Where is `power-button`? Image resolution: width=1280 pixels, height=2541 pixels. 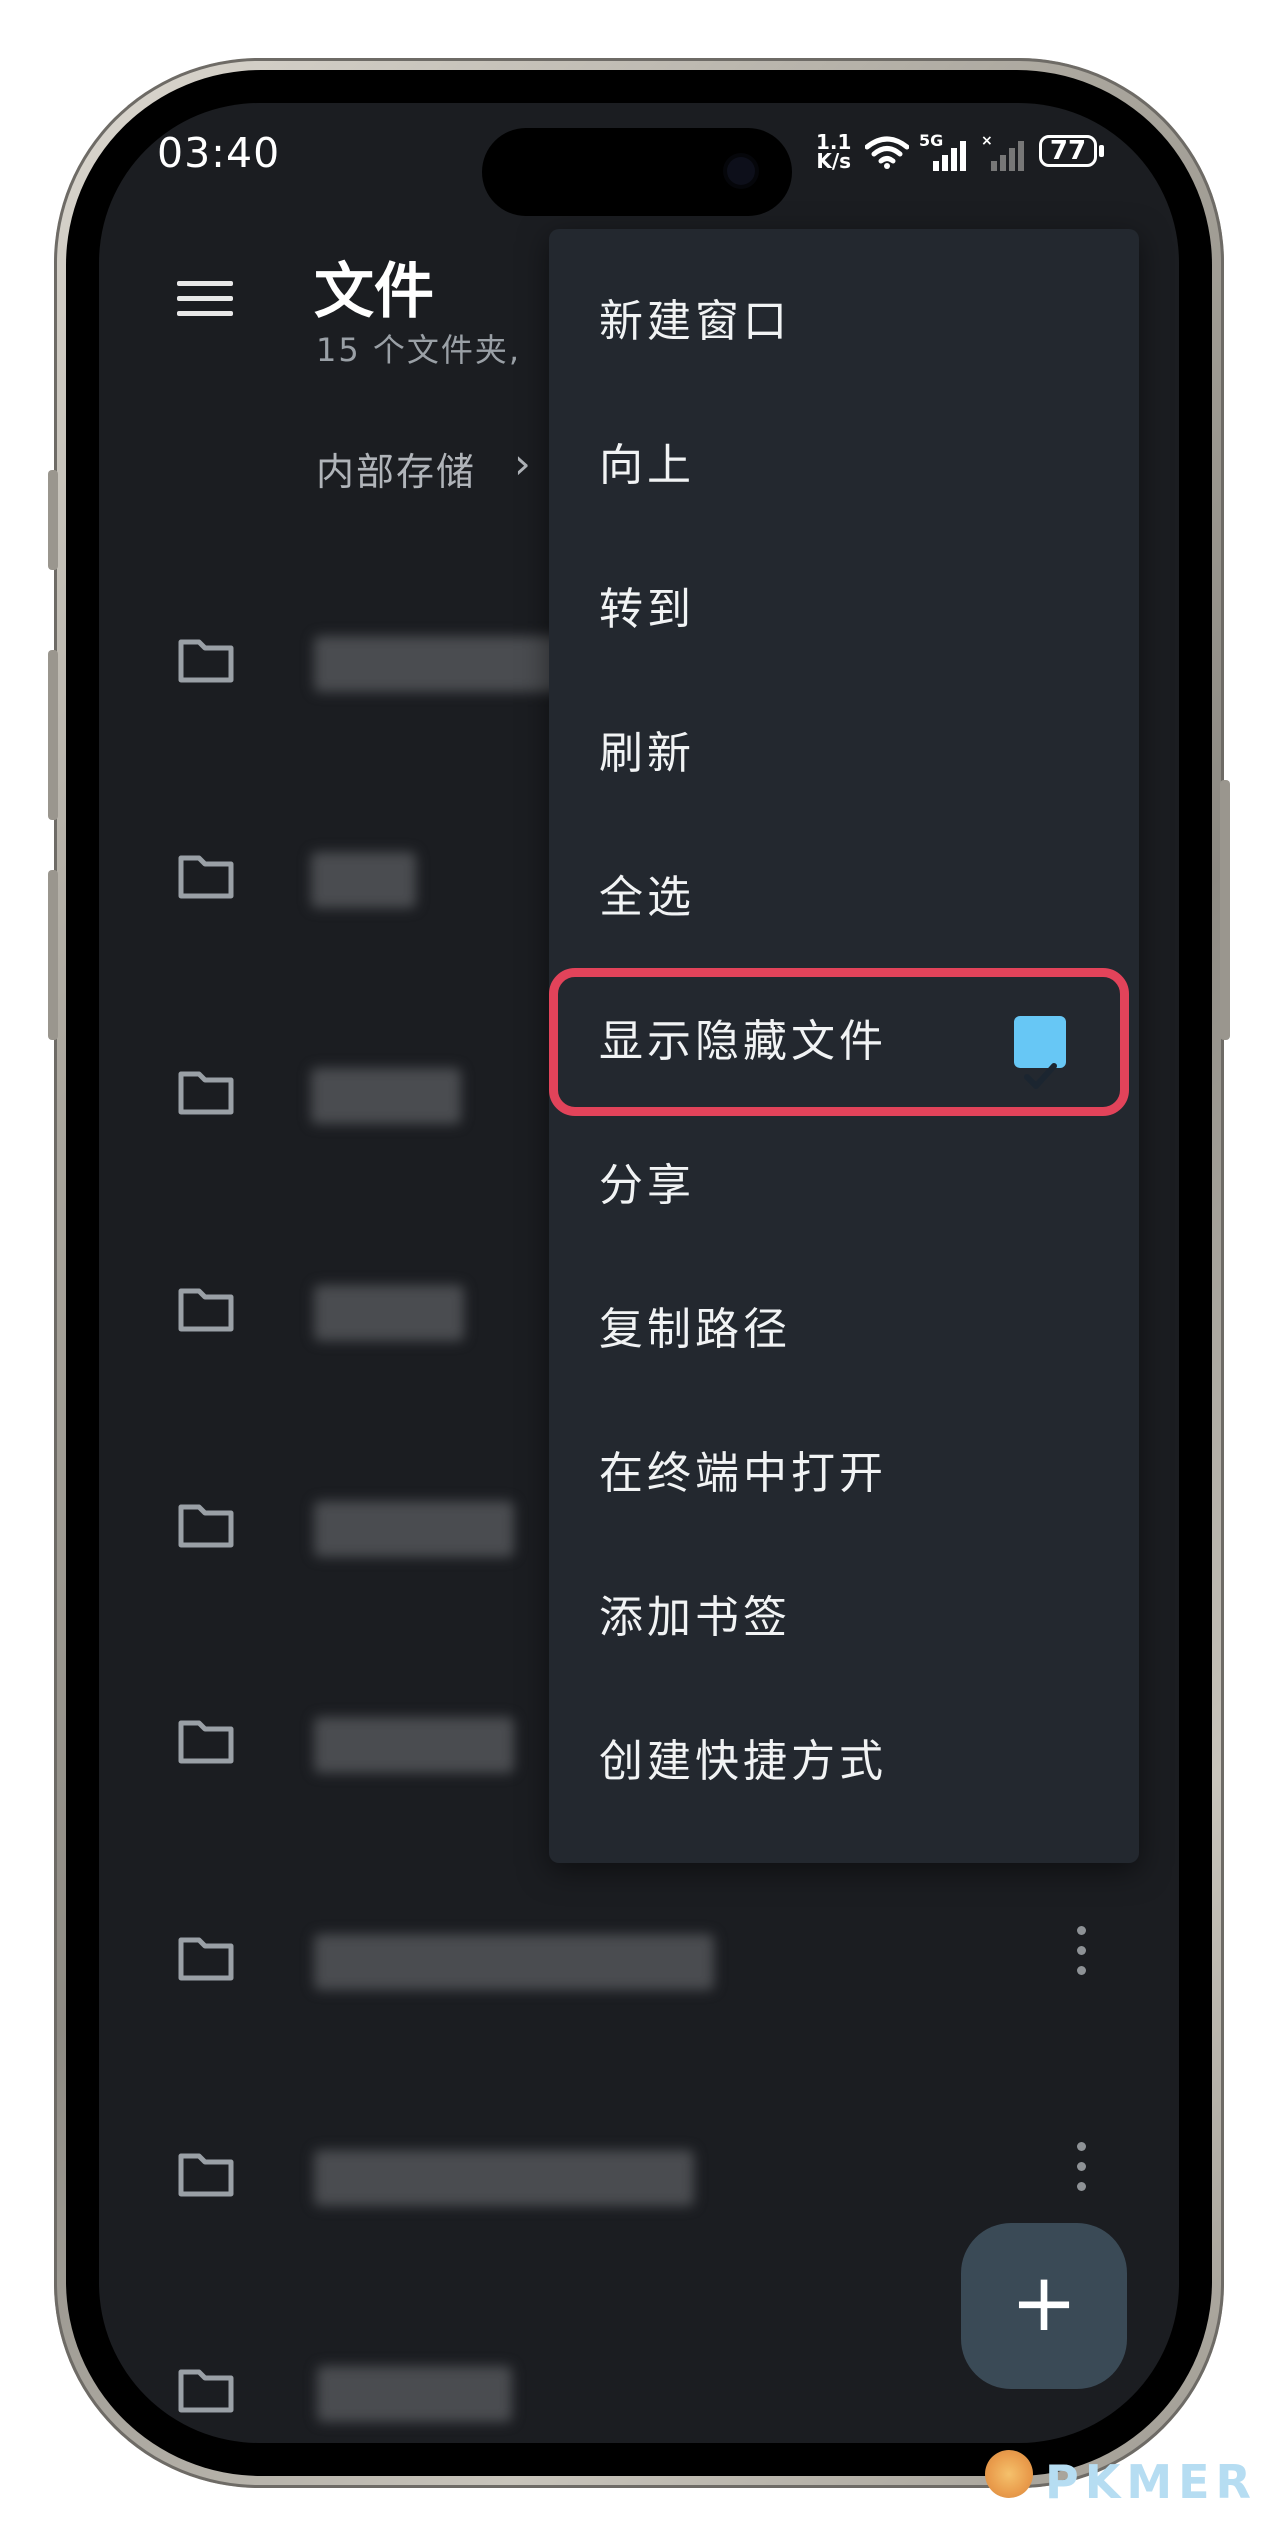
power-button is located at coordinates (1225, 910).